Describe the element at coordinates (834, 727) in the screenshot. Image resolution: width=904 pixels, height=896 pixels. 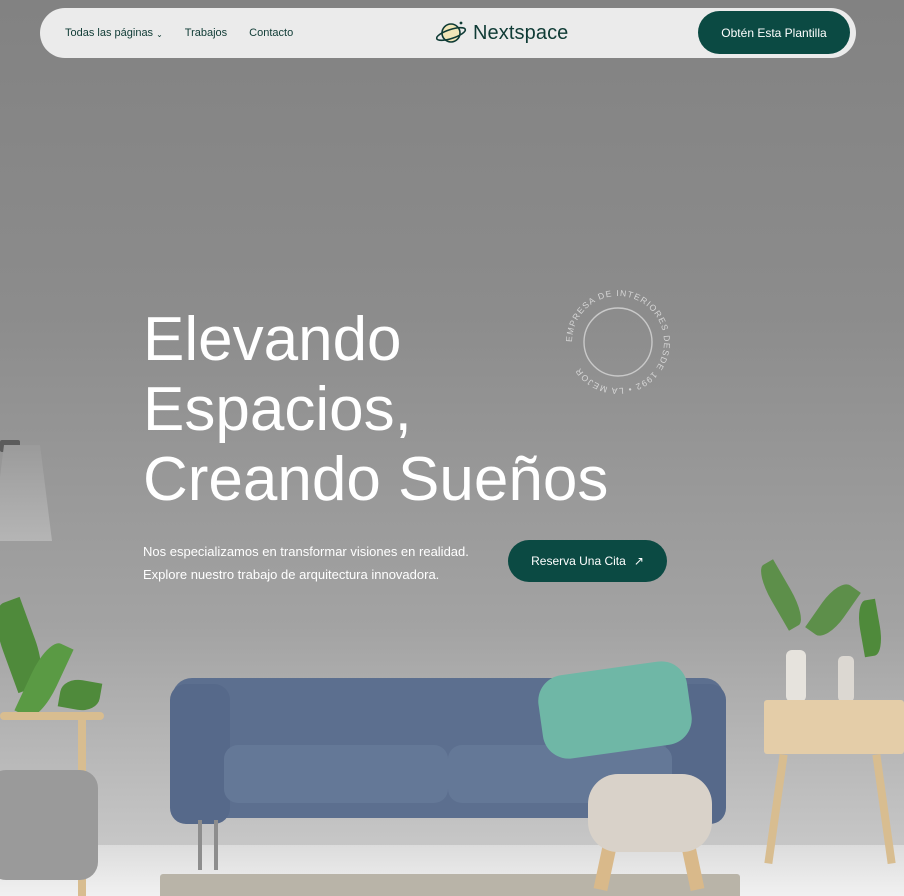
I see `side-table` at that location.